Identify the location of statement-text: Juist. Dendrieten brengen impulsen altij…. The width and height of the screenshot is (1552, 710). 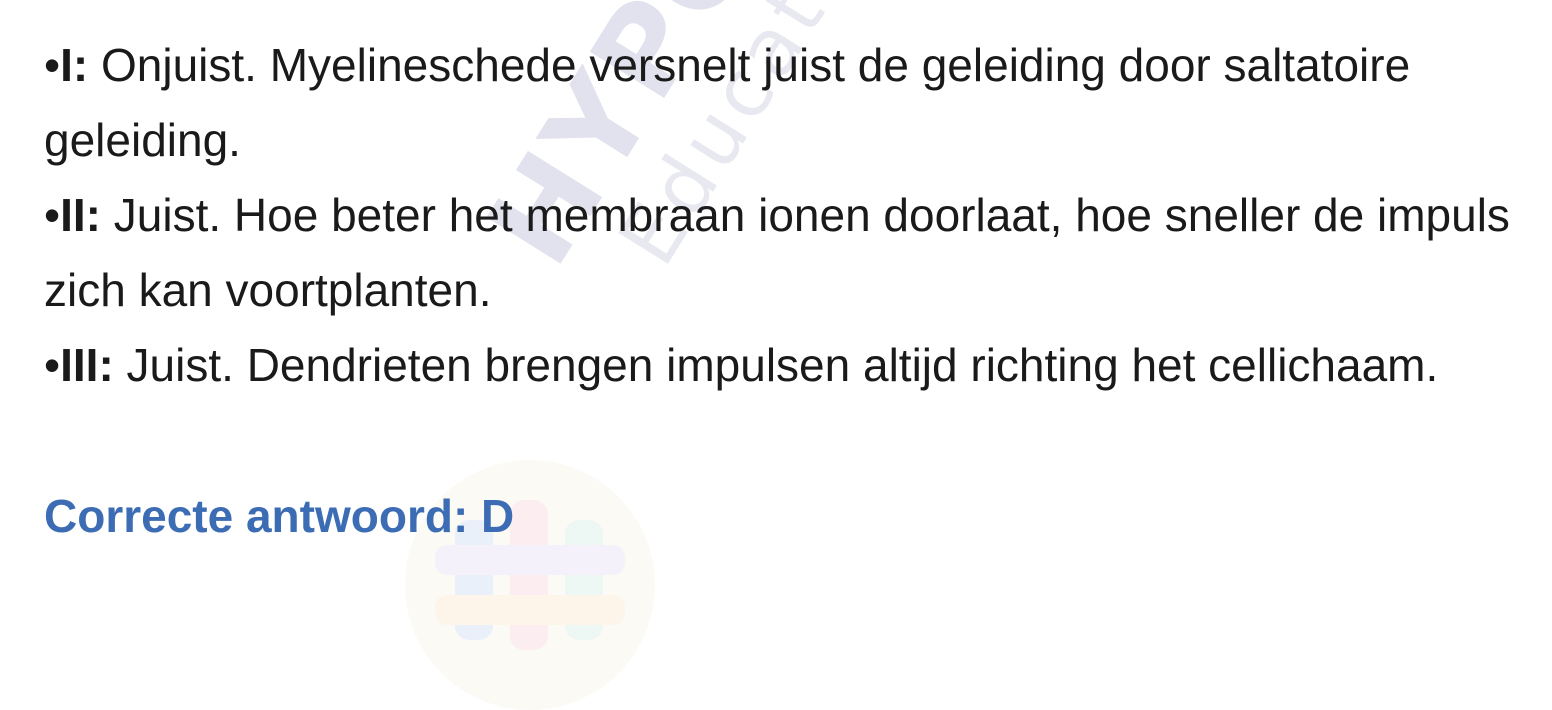
(776, 365).